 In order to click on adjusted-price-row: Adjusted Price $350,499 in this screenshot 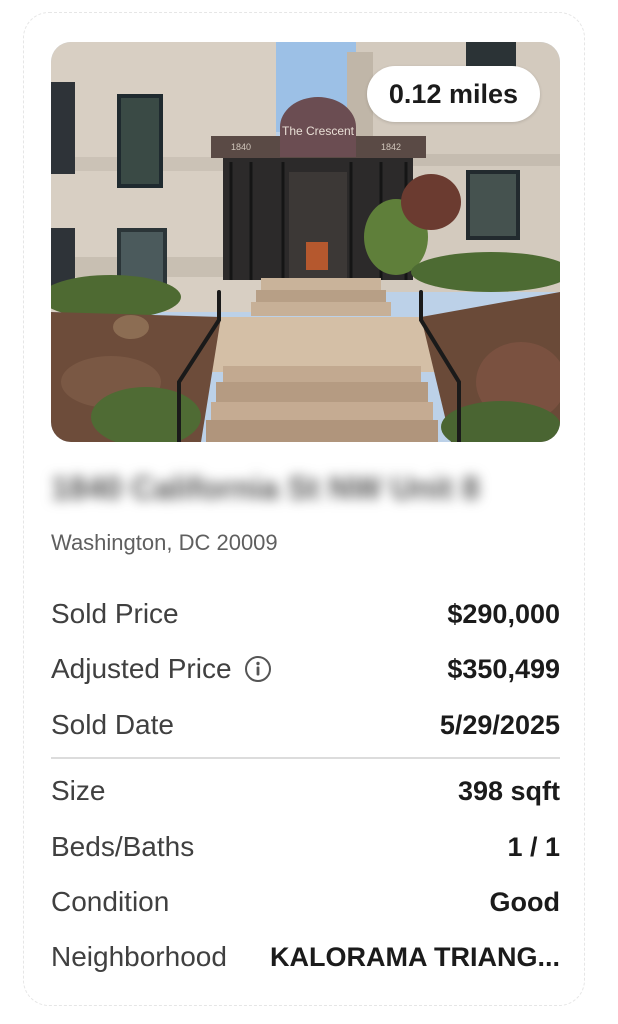, I will do `click(305, 669)`.